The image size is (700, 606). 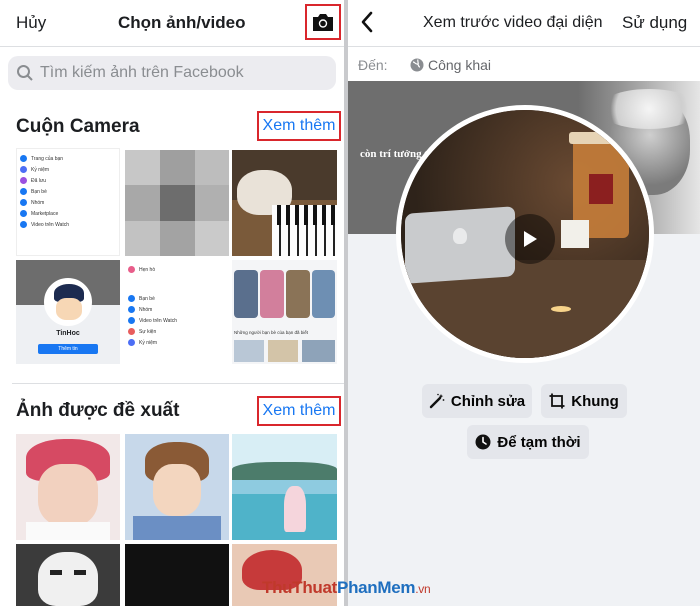 I want to click on temporary-button: Để tạm thời, so click(x=528, y=442).